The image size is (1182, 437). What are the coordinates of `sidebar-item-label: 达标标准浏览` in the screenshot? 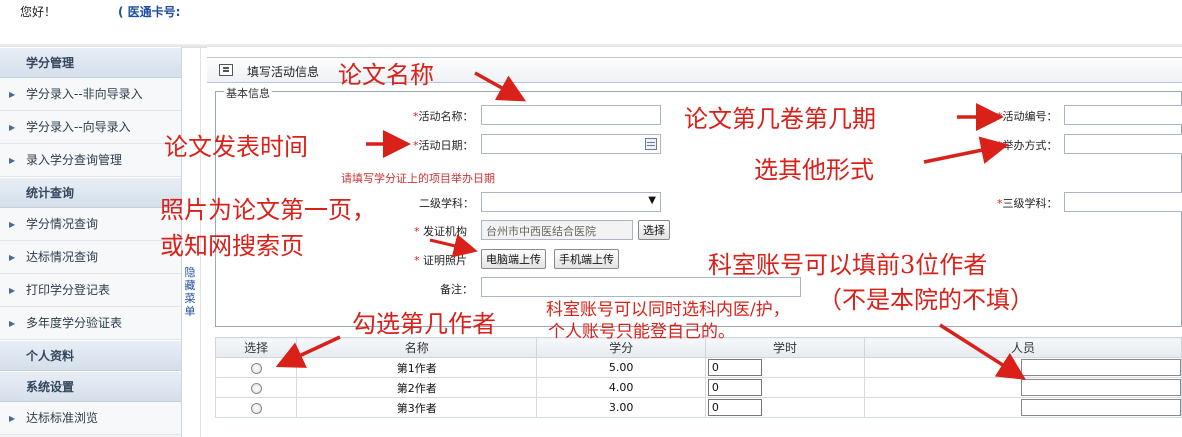 It's located at (62, 418).